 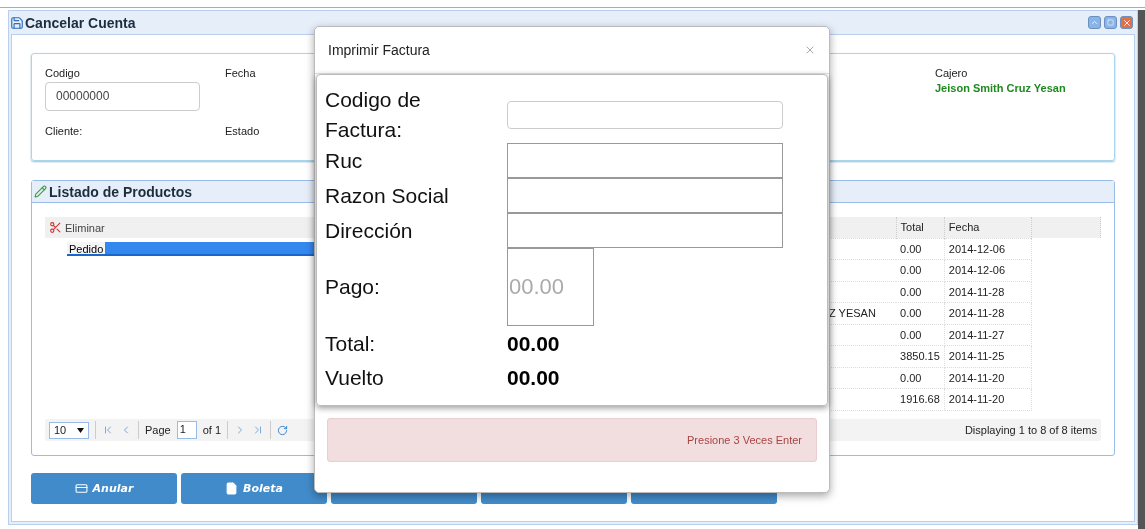 I want to click on action-button: Boleta, so click(x=254, y=488).